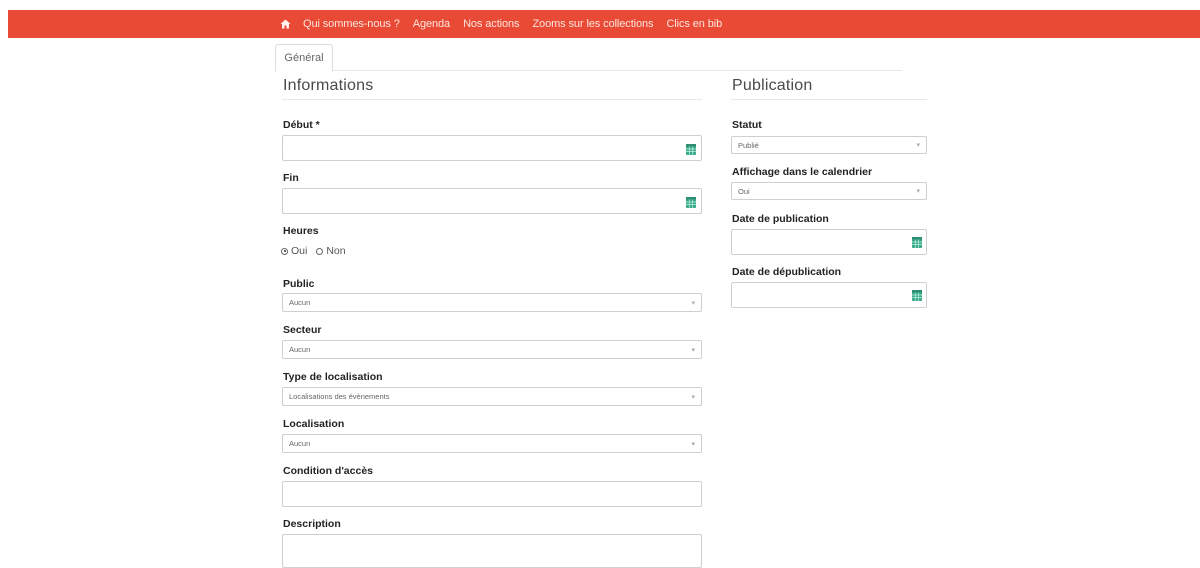 Image resolution: width=1200 pixels, height=568 pixels. Describe the element at coordinates (333, 377) in the screenshot. I see `type-localisation-label: Type de localisation` at that location.